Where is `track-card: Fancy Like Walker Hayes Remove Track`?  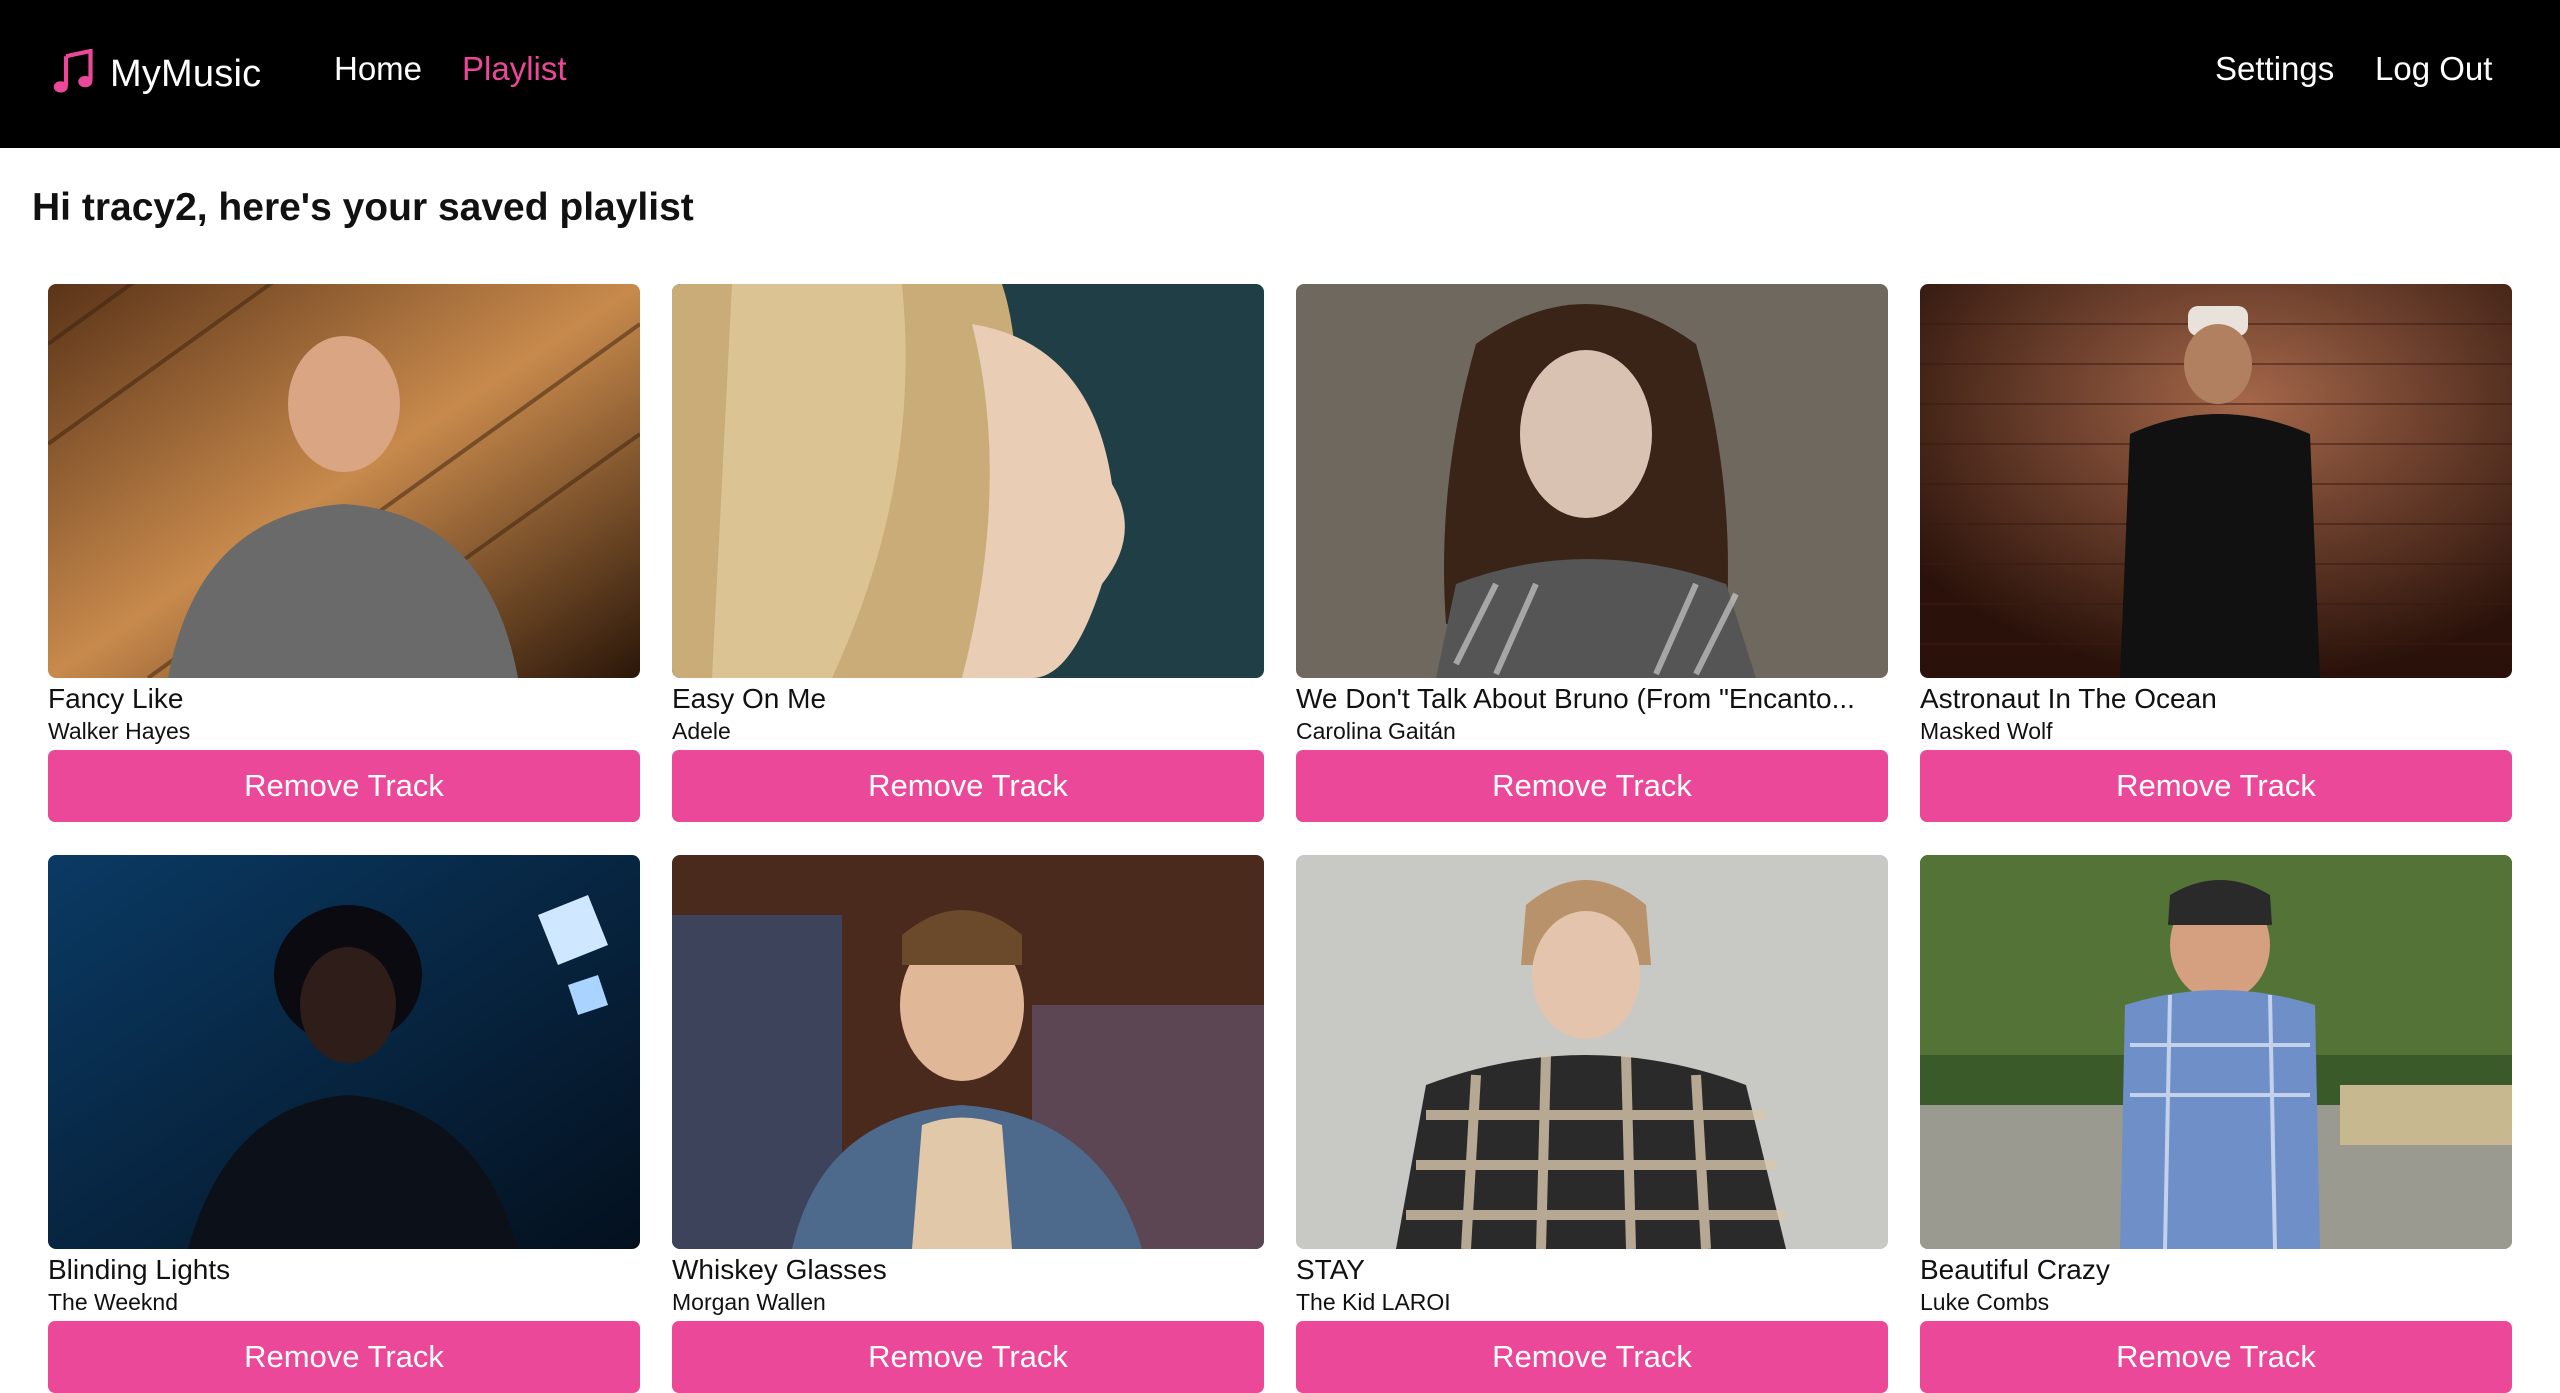
track-card: Fancy Like Walker Hayes Remove Track is located at coordinates (344, 553).